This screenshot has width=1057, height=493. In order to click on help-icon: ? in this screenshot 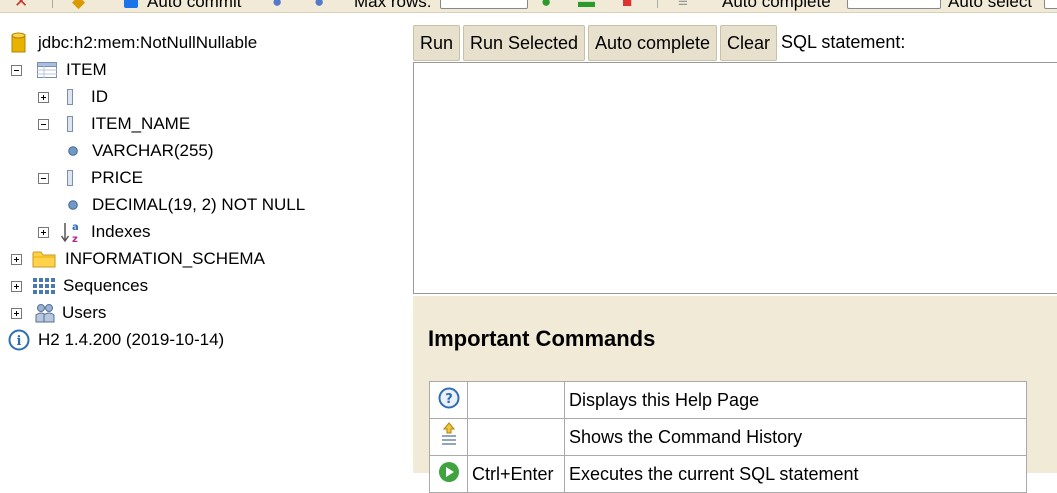, I will do `click(449, 398)`.